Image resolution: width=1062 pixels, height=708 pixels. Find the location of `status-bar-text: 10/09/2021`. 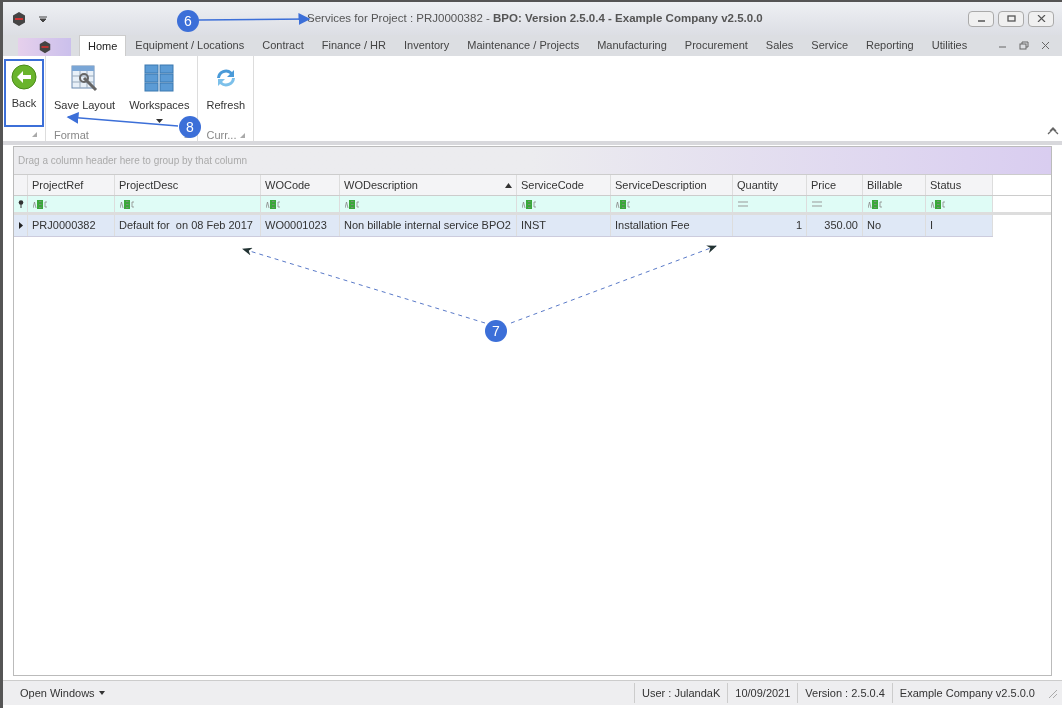

status-bar-text: 10/09/2021 is located at coordinates (762, 693).